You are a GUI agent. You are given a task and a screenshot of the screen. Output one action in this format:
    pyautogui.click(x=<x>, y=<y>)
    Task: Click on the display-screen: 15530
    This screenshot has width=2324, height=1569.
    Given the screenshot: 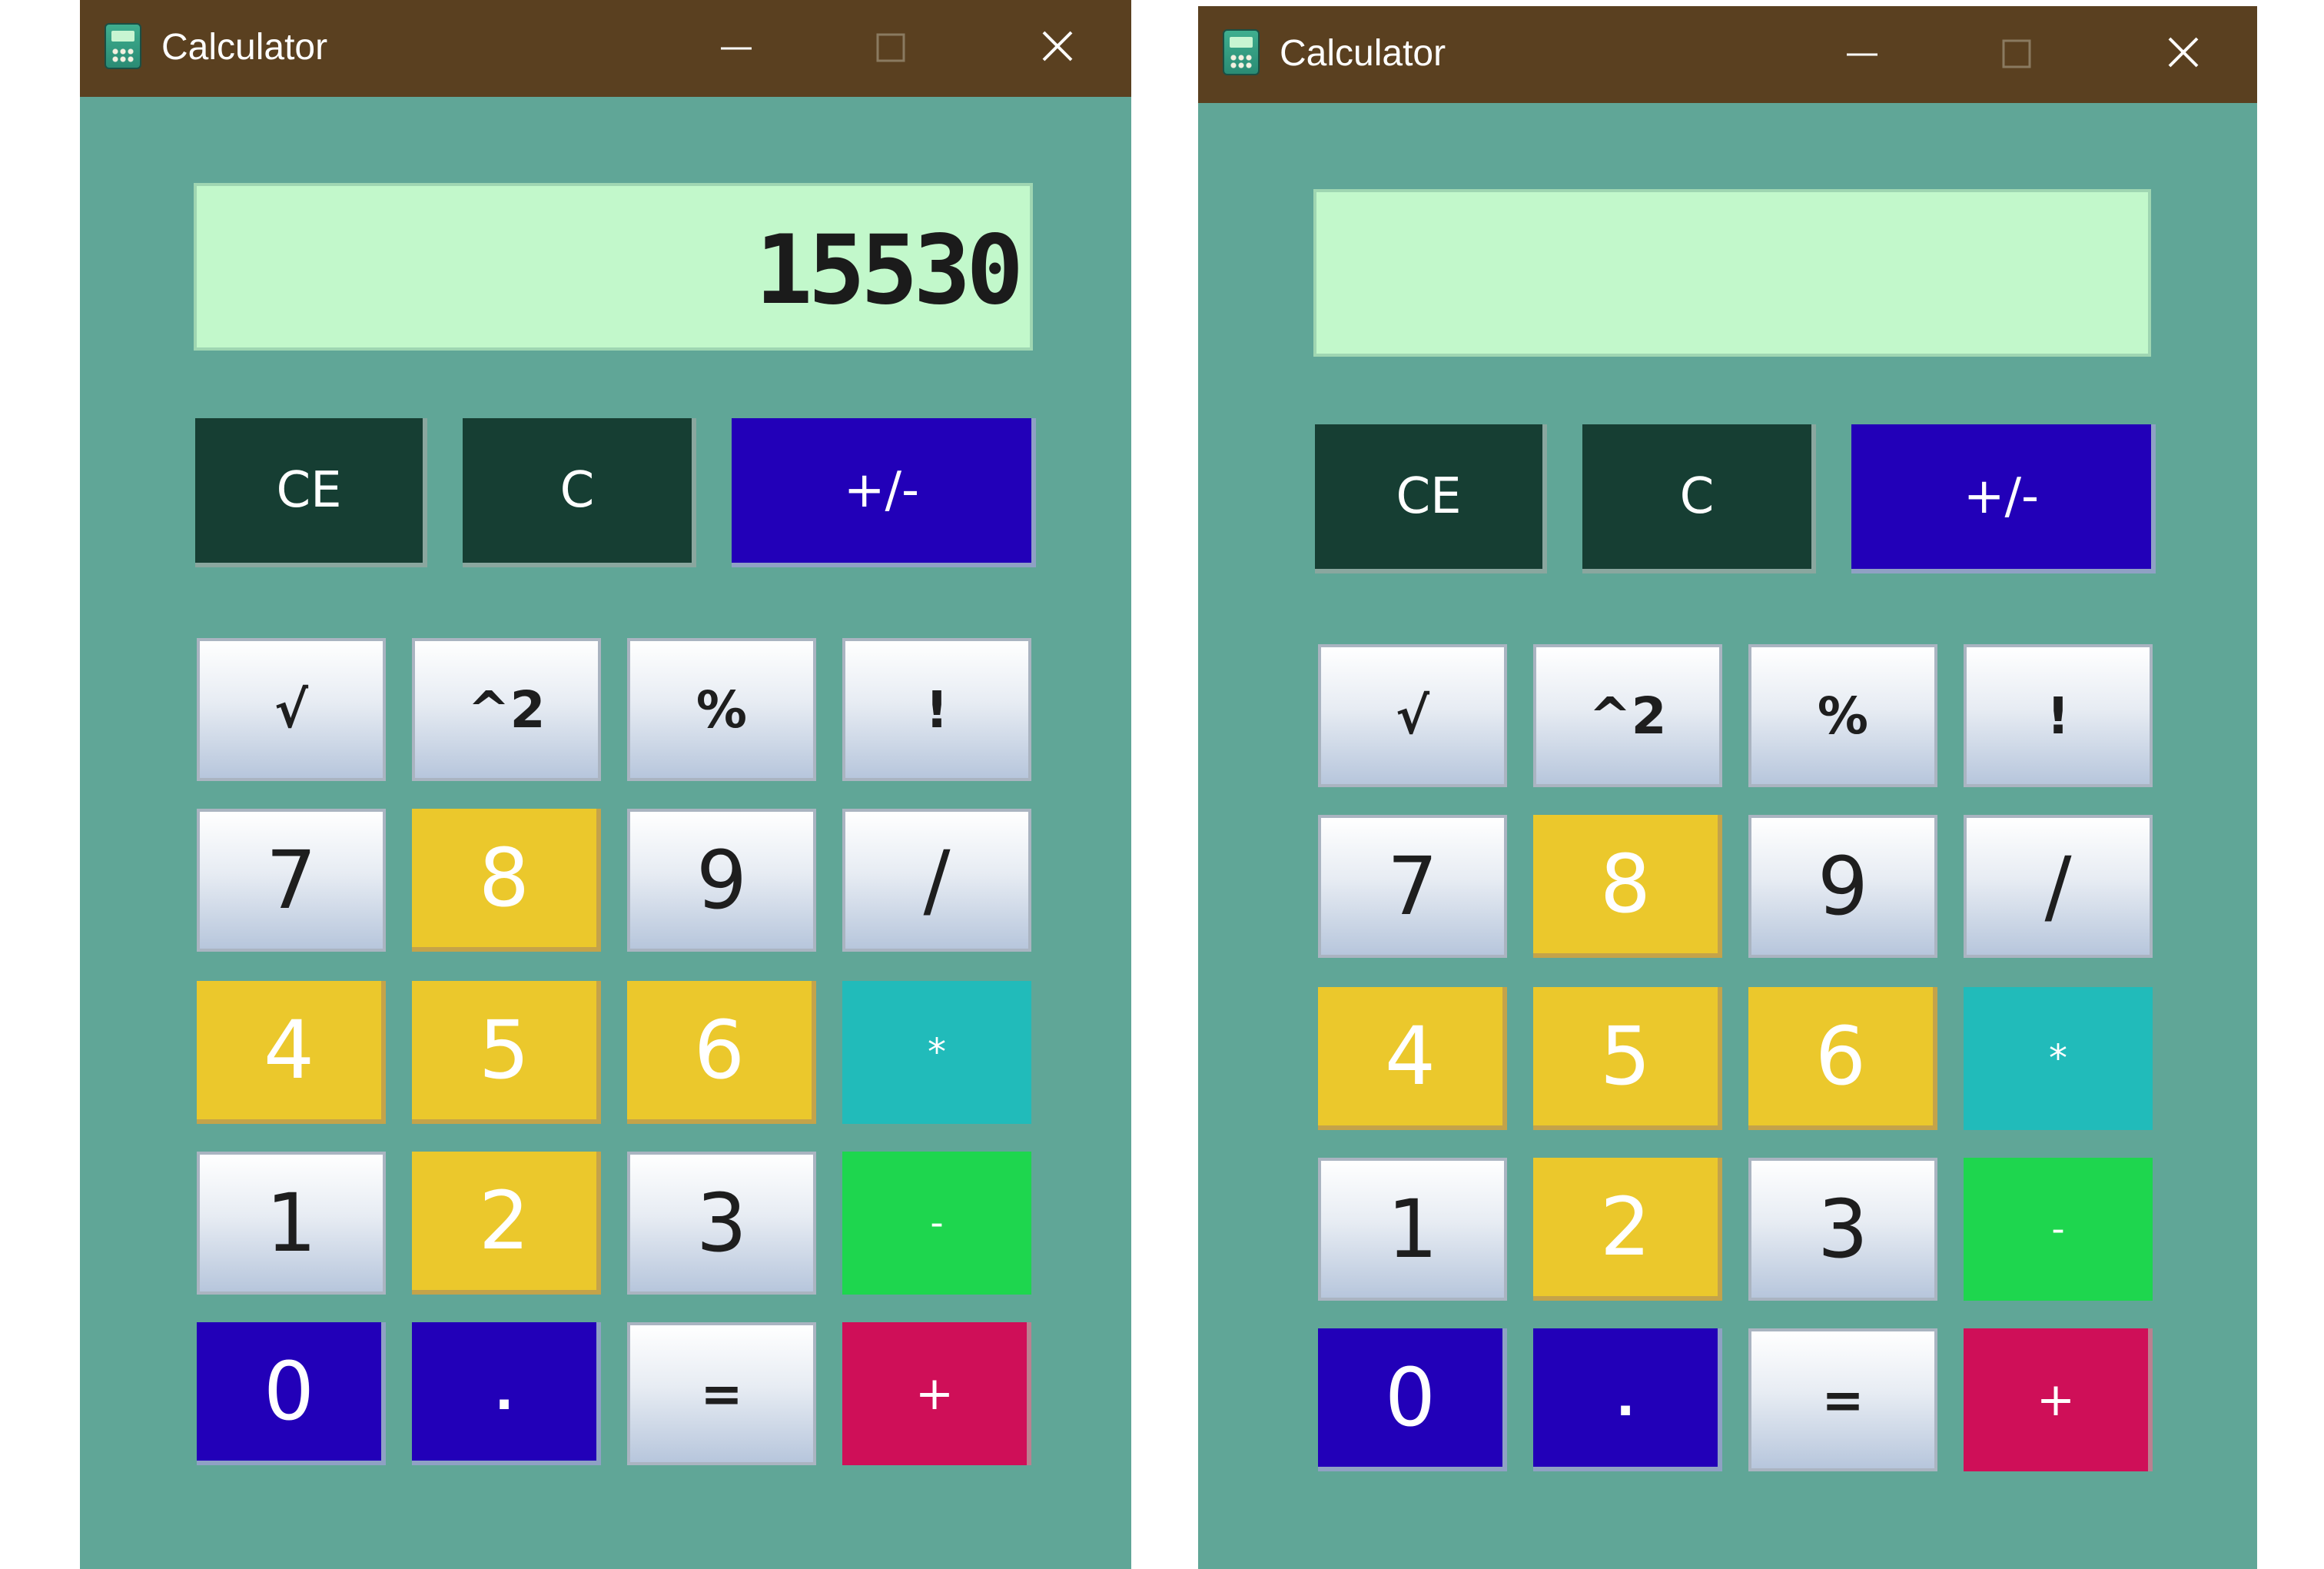 What is the action you would take?
    pyautogui.click(x=613, y=267)
    